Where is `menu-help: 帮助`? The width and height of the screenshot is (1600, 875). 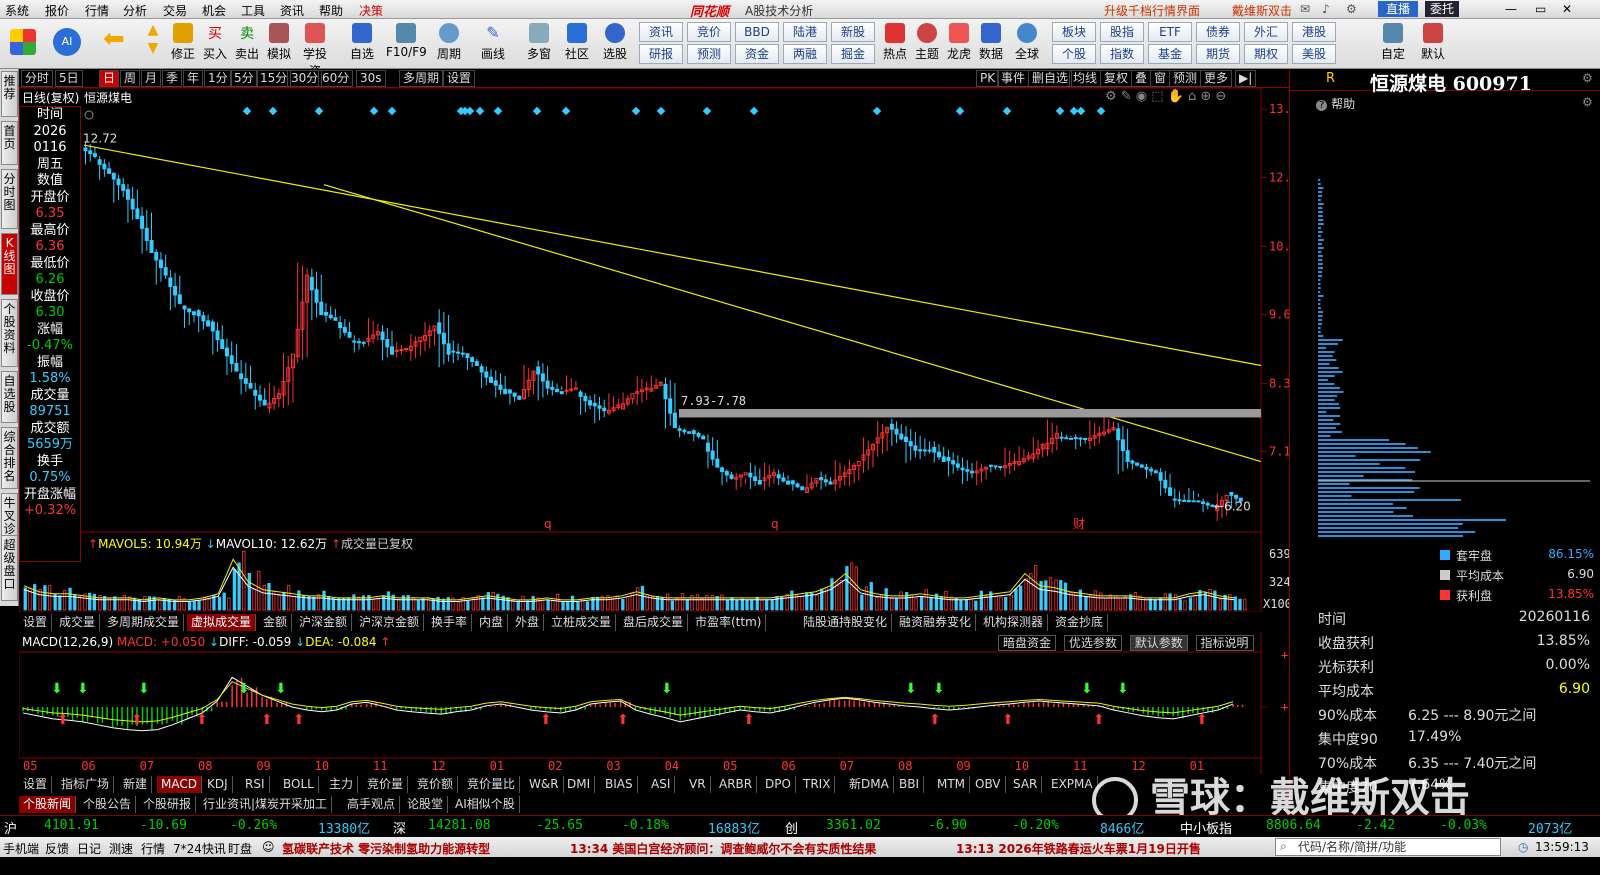 menu-help: 帮助 is located at coordinates (331, 10).